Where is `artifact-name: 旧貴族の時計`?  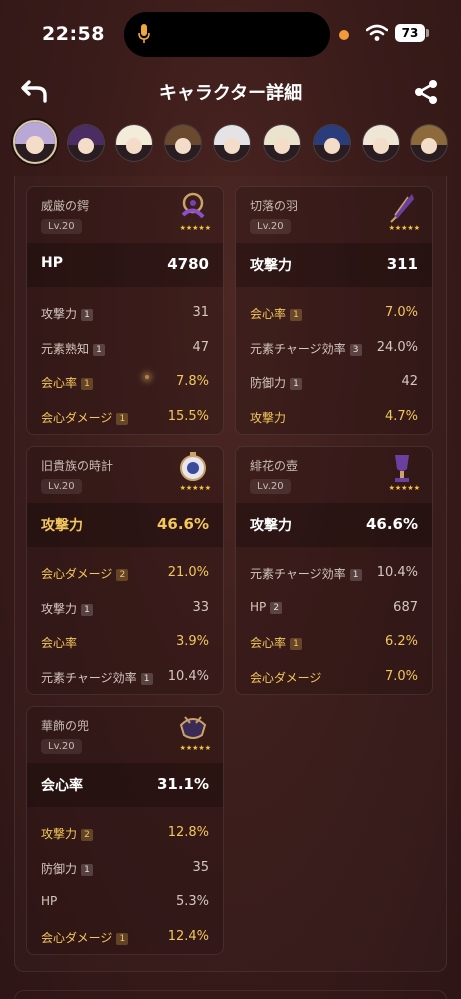
artifact-name: 旧貴族の時計 is located at coordinates (77, 466).